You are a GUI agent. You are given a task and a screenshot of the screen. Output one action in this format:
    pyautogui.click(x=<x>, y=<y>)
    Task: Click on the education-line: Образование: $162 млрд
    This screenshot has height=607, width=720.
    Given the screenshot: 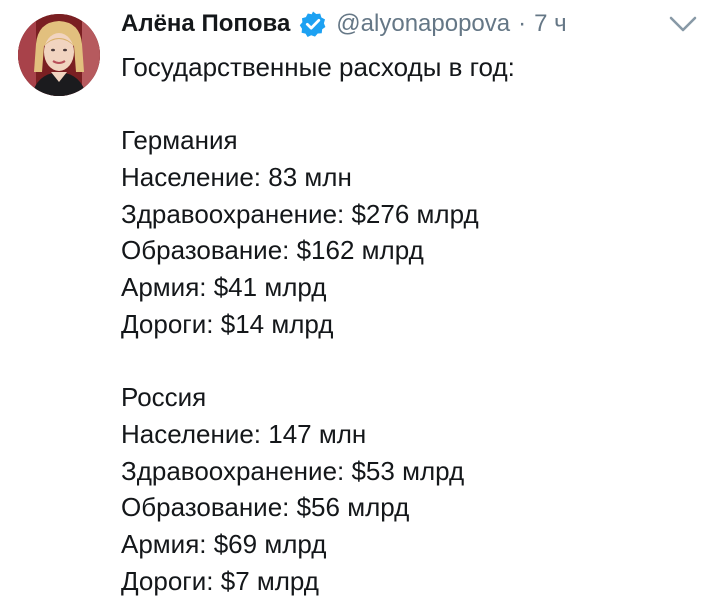 What is the action you would take?
    pyautogui.click(x=272, y=250)
    